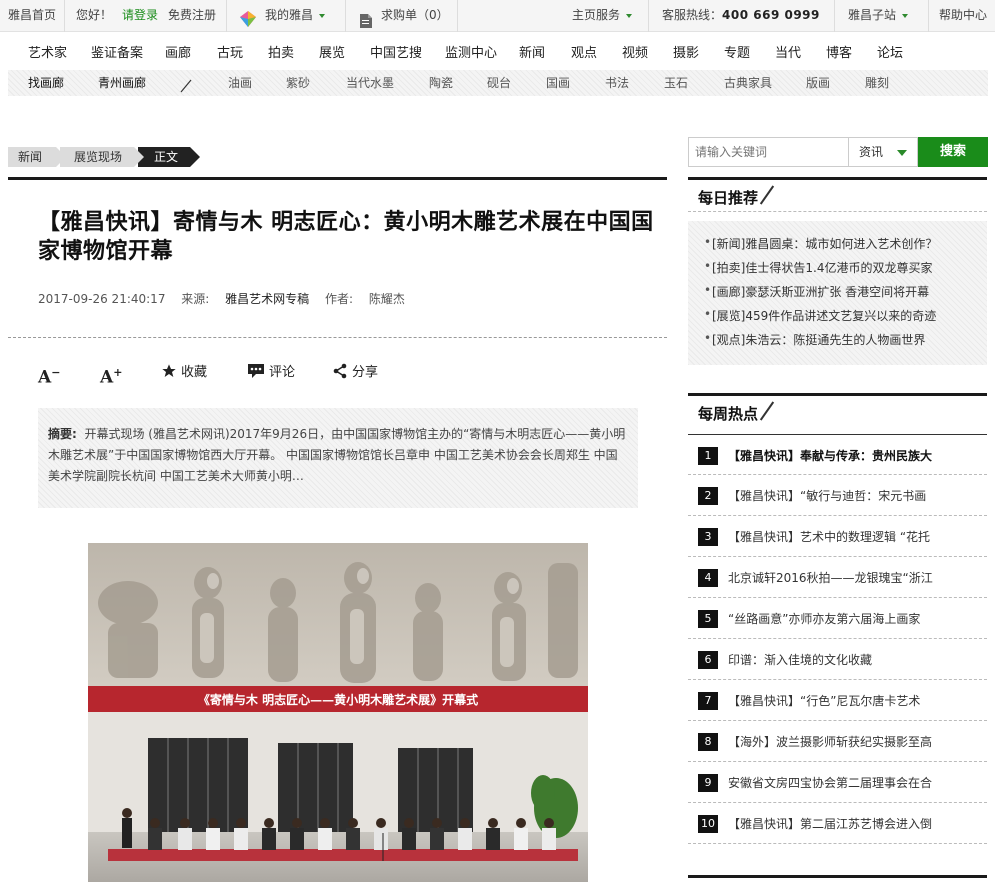 The width and height of the screenshot is (995, 882). What do you see at coordinates (837, 408) in the screenshot?
I see `weekly-hot-header: 每周热点` at bounding box center [837, 408].